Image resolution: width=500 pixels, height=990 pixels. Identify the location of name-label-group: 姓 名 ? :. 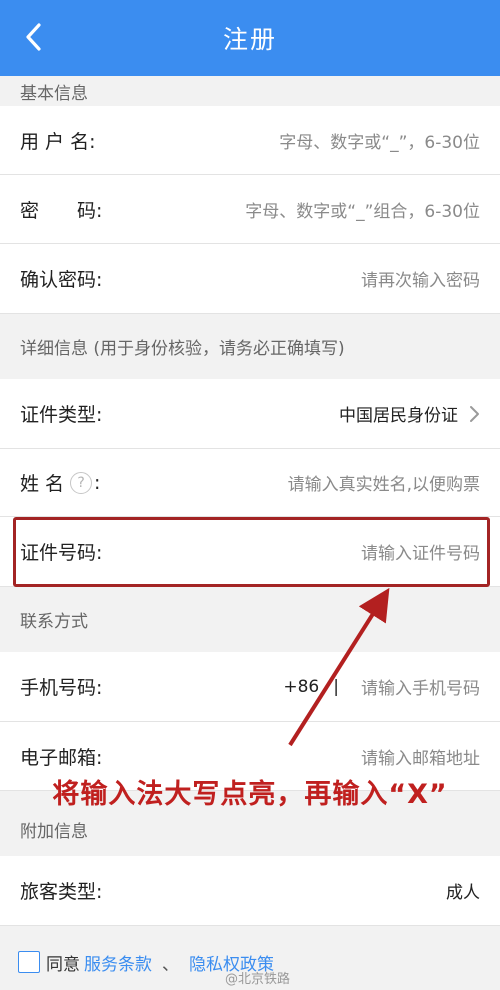
(60, 482).